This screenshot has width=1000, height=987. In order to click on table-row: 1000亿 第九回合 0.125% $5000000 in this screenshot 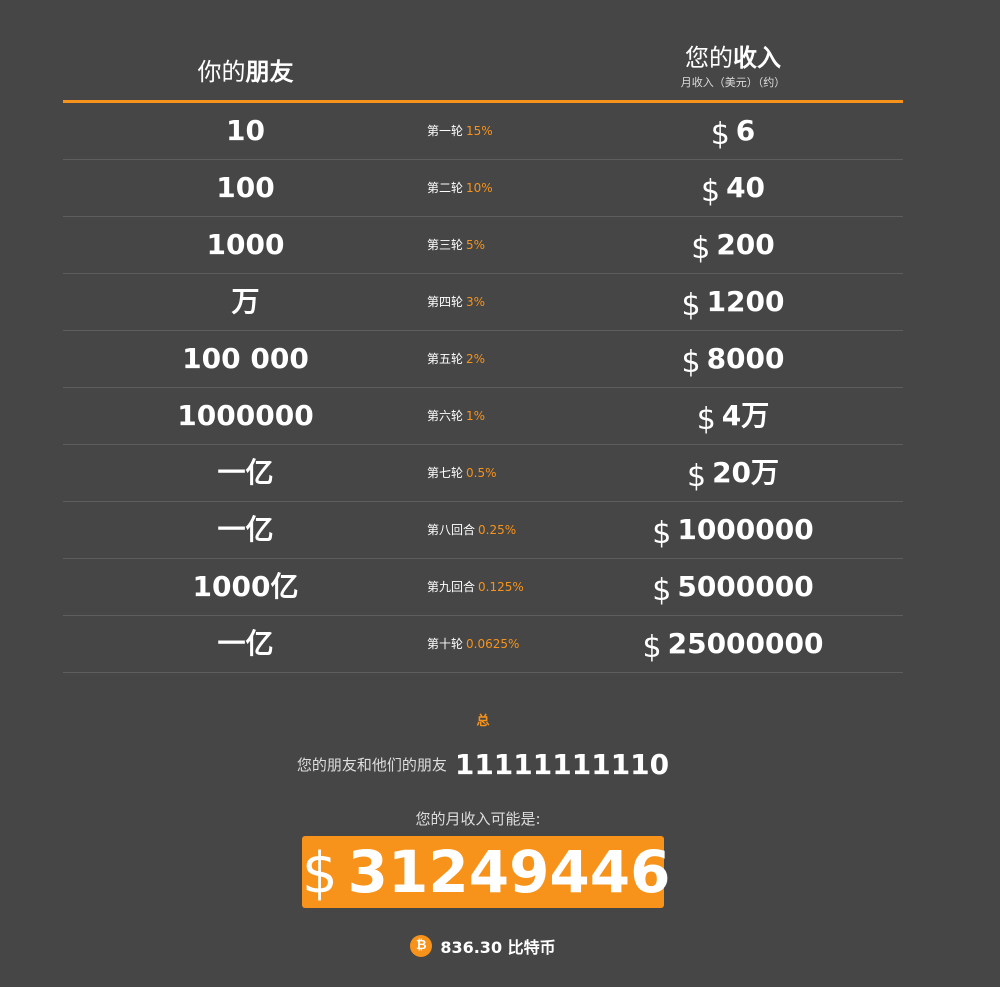, I will do `click(483, 587)`.